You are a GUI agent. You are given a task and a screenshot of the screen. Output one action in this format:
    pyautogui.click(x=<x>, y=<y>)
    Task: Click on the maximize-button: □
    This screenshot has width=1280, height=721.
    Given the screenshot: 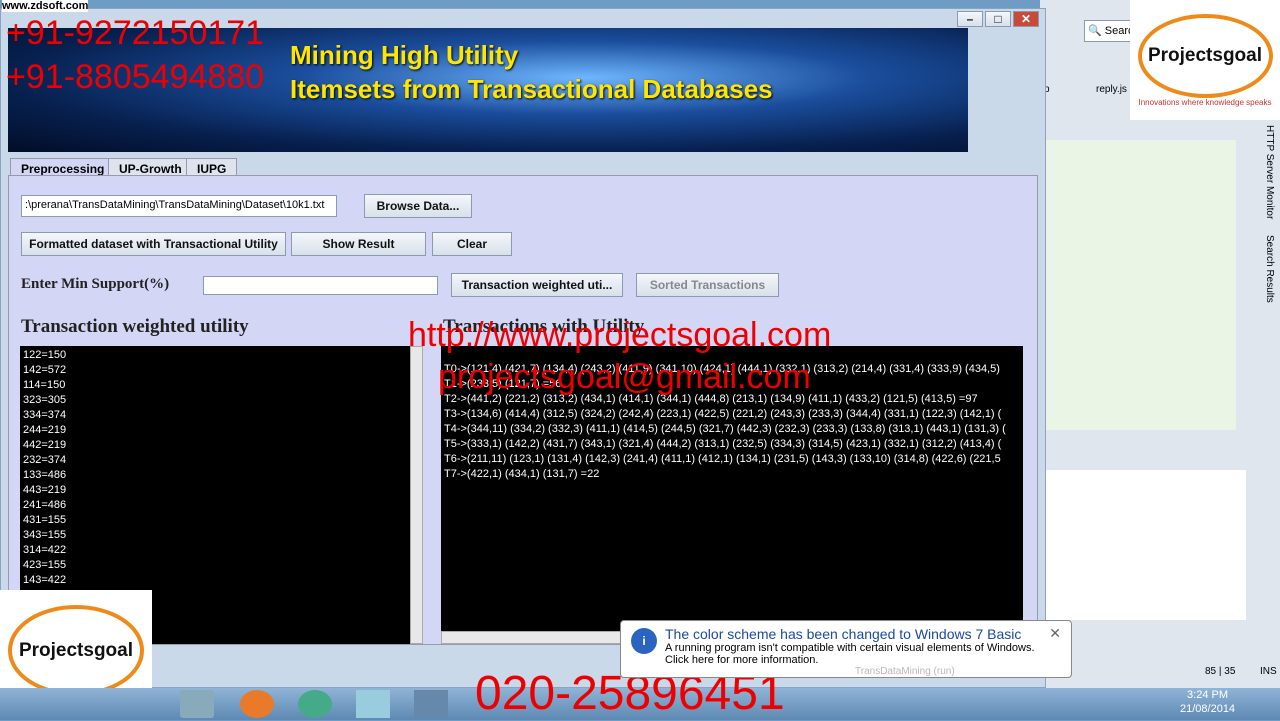 What is the action you would take?
    pyautogui.click(x=998, y=19)
    